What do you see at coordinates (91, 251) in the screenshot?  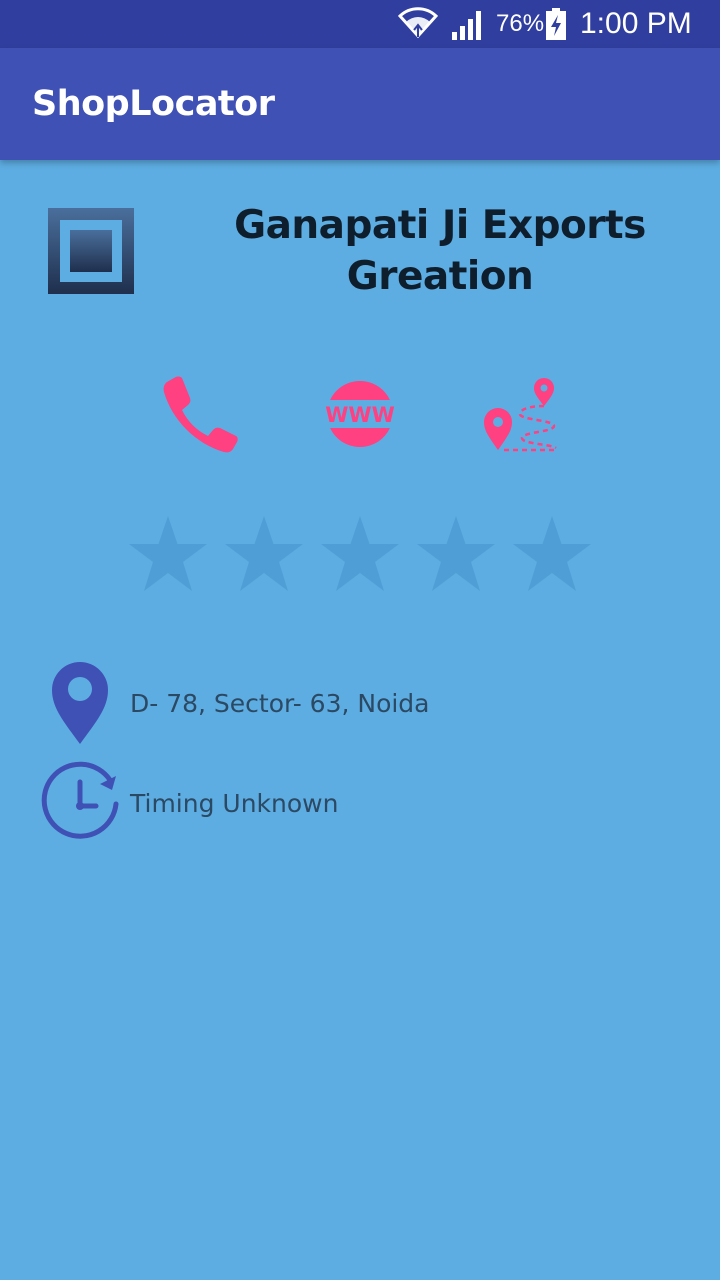 I see `shop-logo-icon` at bounding box center [91, 251].